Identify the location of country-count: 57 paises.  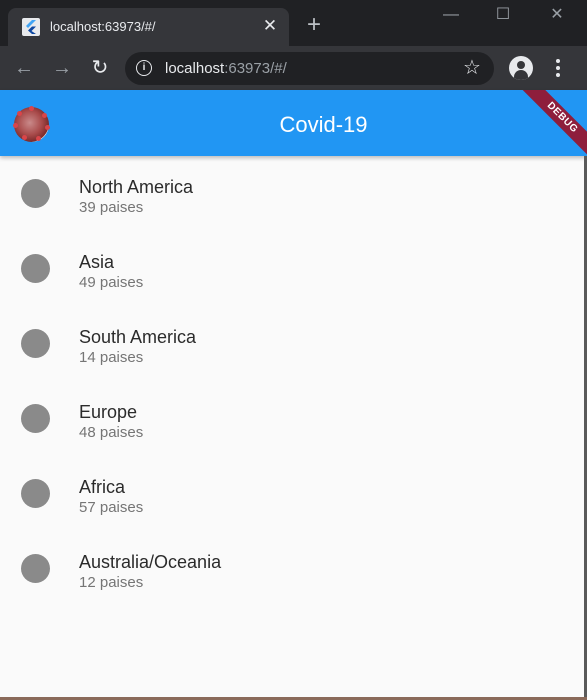
(111, 507).